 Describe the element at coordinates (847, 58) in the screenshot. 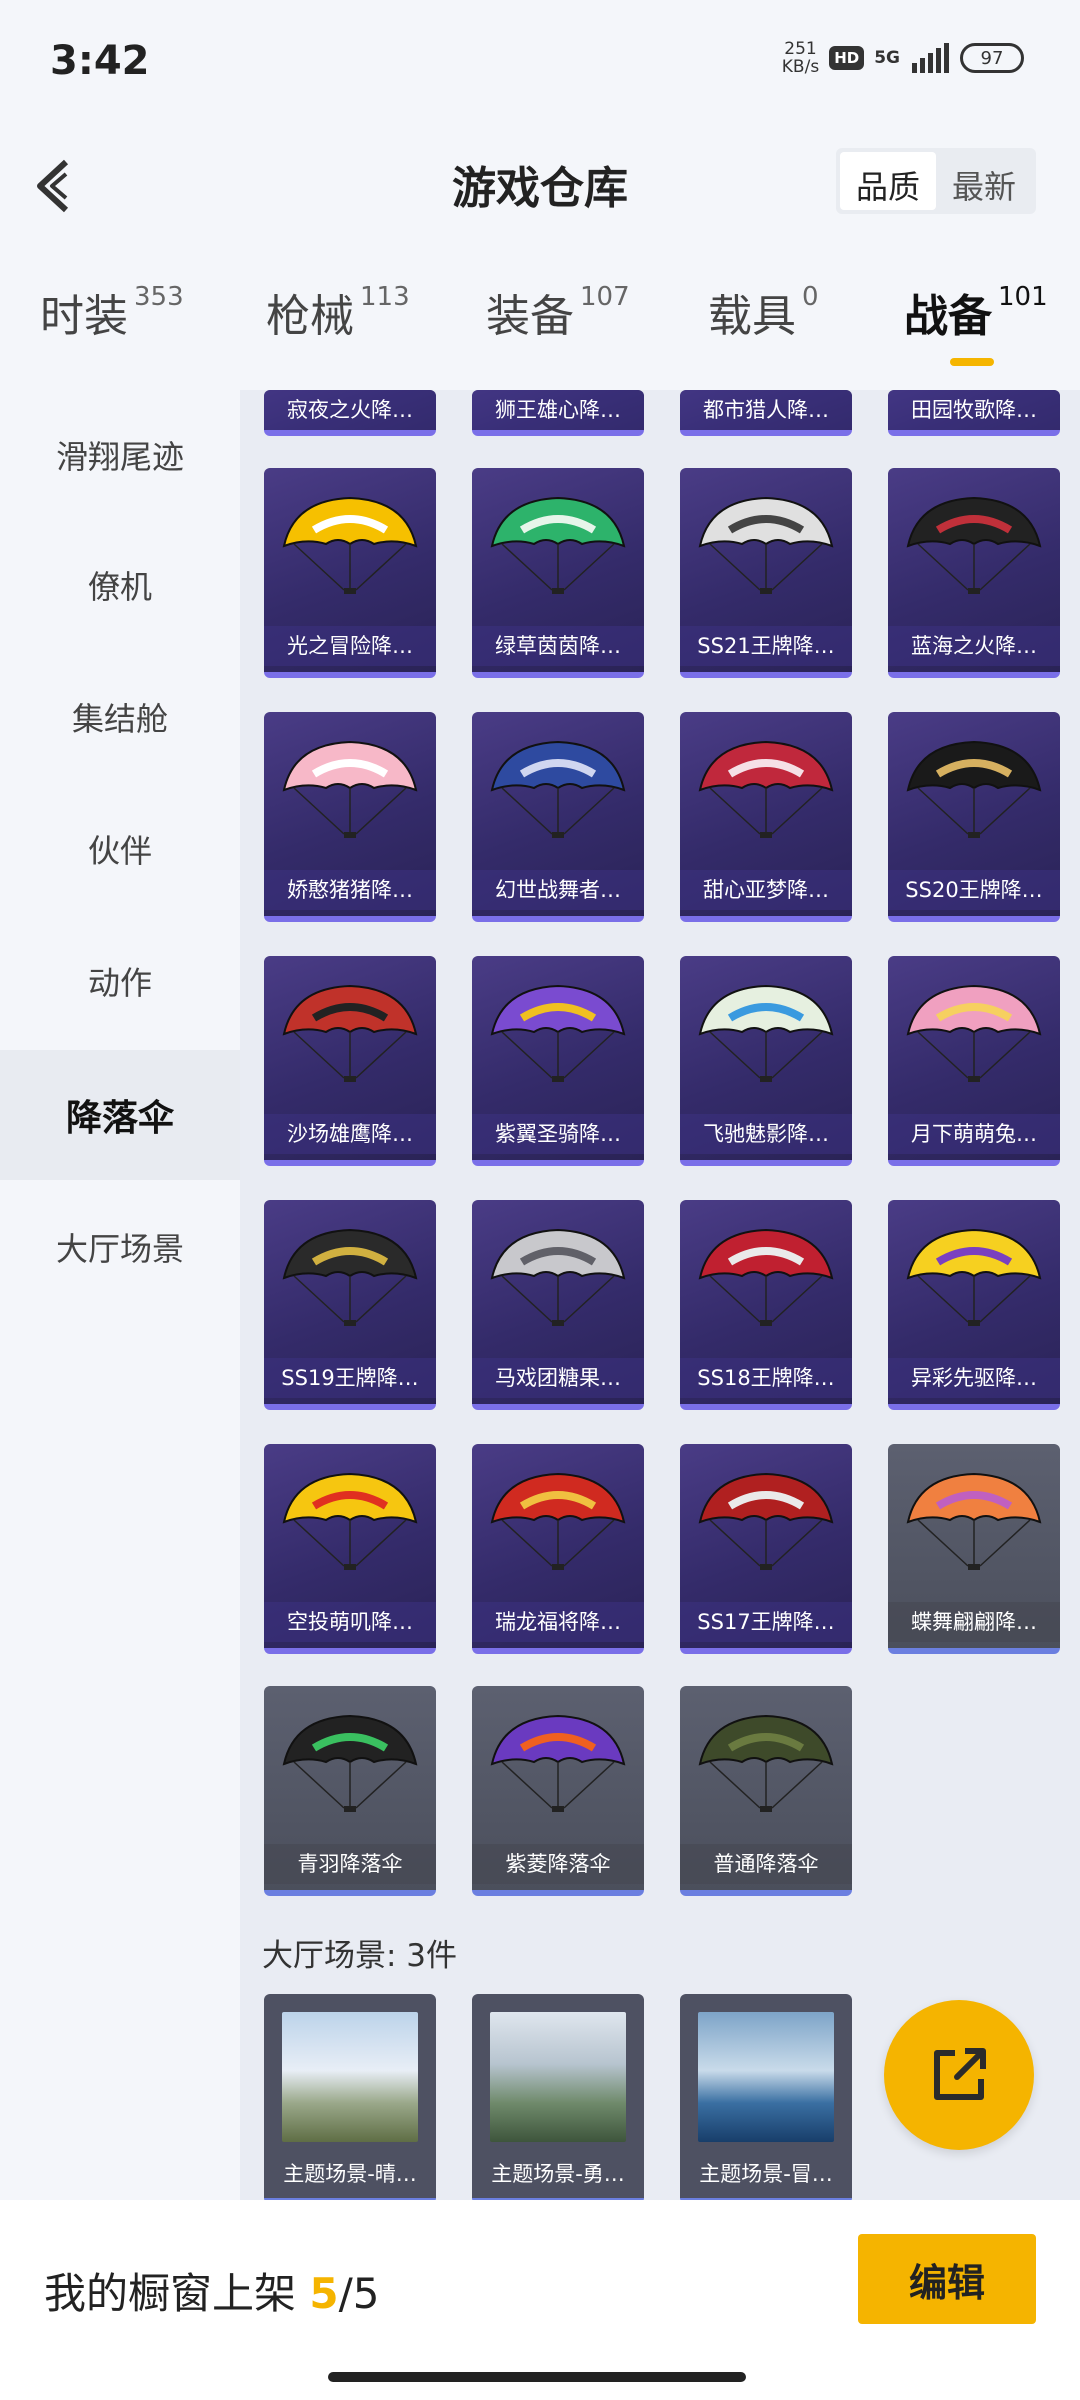

I see `hd-icon: HD` at that location.